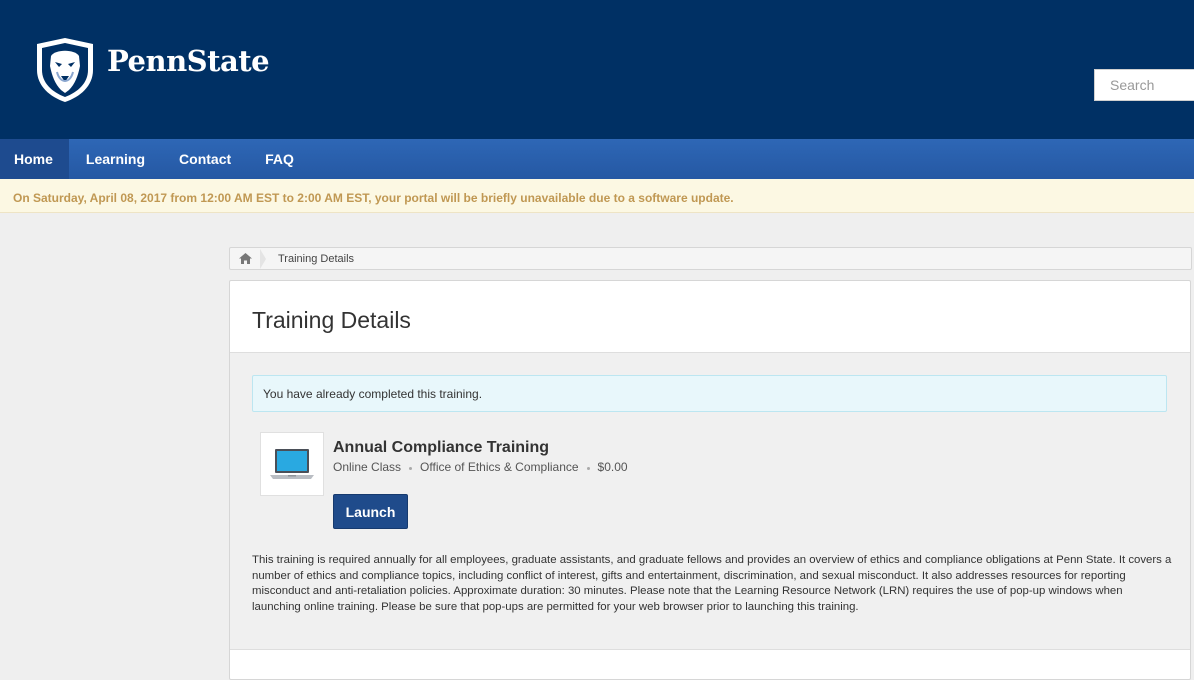 The height and width of the screenshot is (680, 1194). What do you see at coordinates (263, 258) in the screenshot?
I see `breadcrumb-separator` at bounding box center [263, 258].